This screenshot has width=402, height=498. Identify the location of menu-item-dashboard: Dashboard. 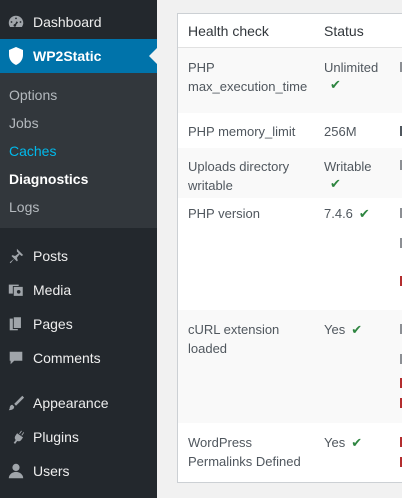
(78, 22).